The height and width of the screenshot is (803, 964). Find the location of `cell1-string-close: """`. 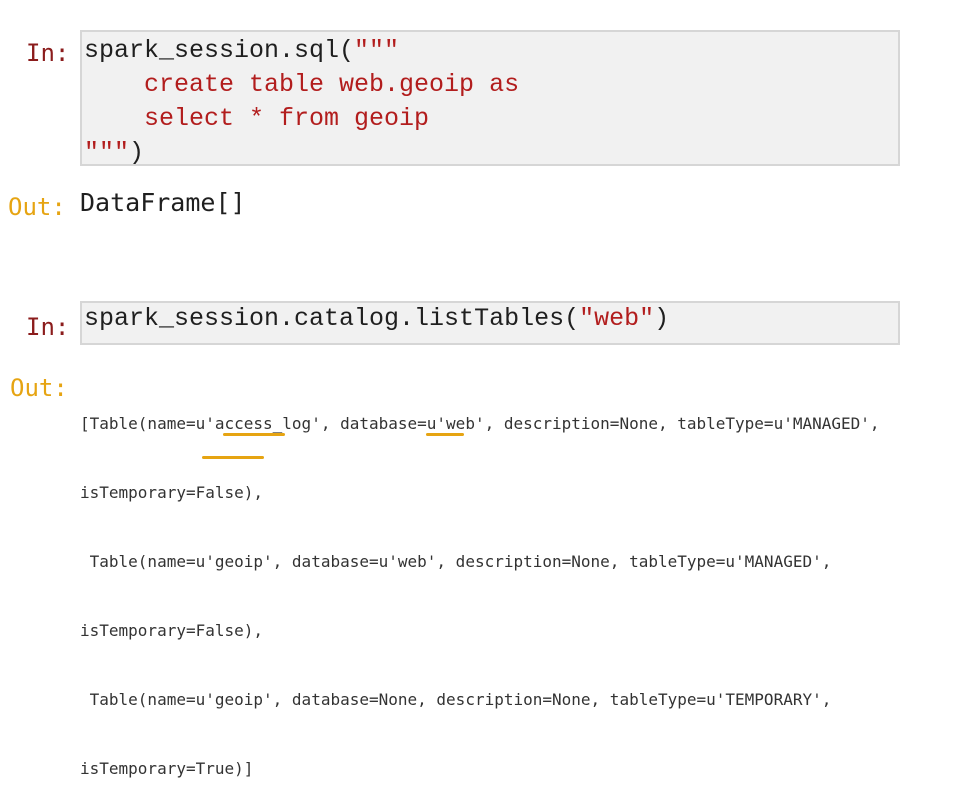

cell1-string-close: """ is located at coordinates (107, 152).